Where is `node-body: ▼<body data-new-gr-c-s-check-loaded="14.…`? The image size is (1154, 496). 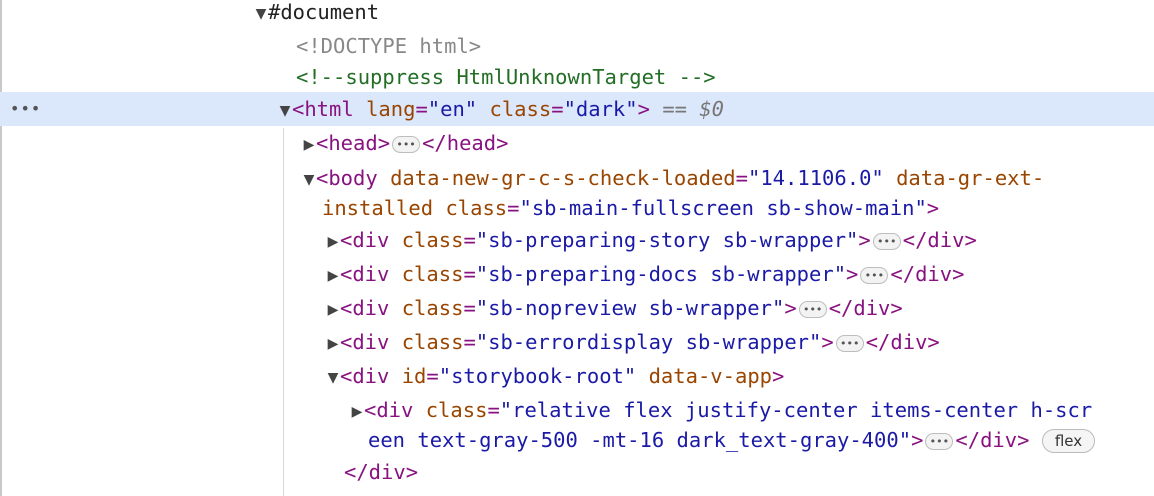
node-body: ▼<body data-new-gr-c-s-check-loaded="14.… is located at coordinates (577, 178).